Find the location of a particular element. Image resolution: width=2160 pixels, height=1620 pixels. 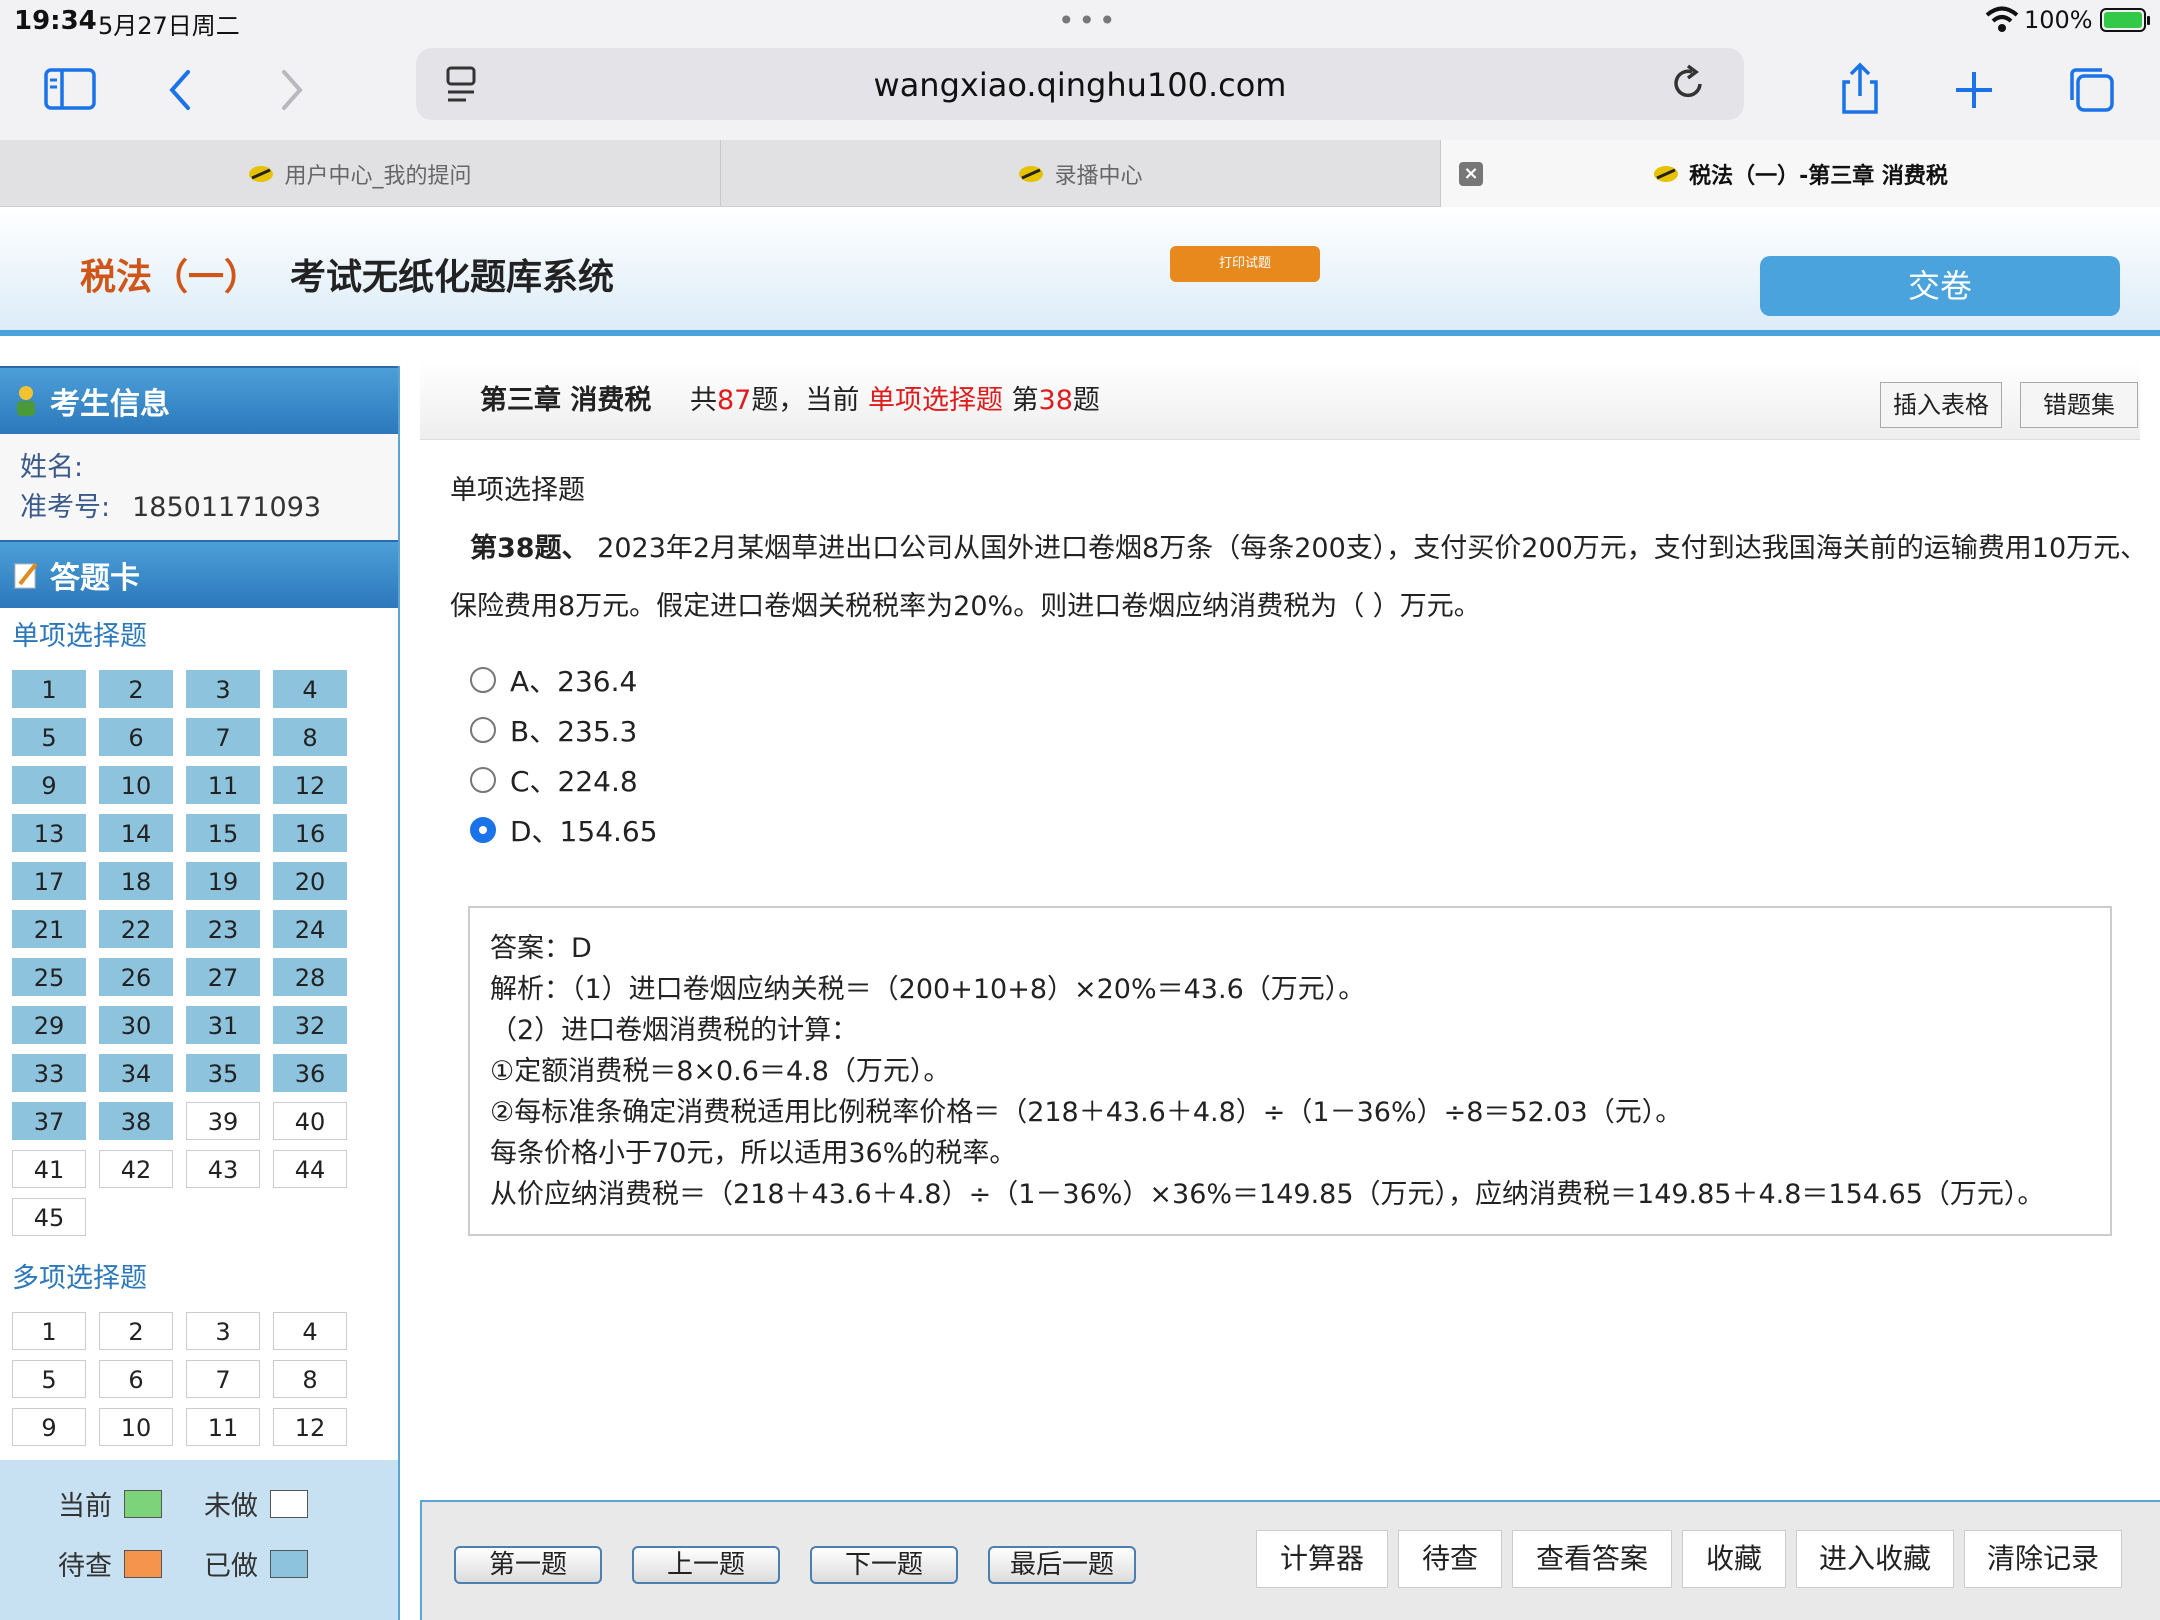

tab-tax-law: × 税法（一）-第三章 消费税 is located at coordinates (1800, 173).